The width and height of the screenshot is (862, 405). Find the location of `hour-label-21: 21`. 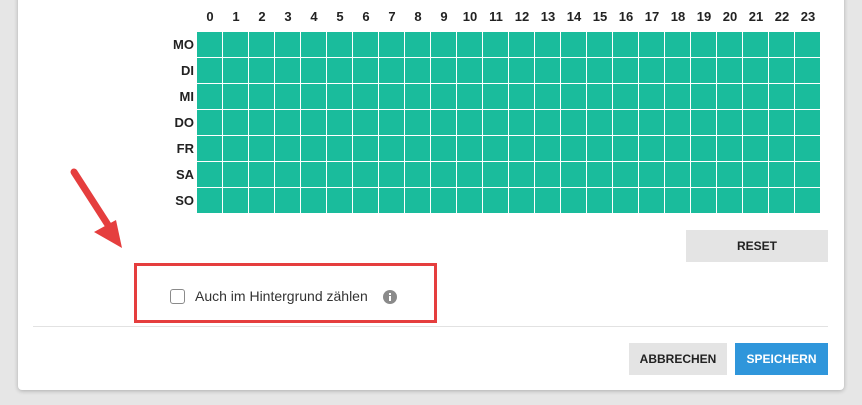

hour-label-21: 21 is located at coordinates (756, 16).